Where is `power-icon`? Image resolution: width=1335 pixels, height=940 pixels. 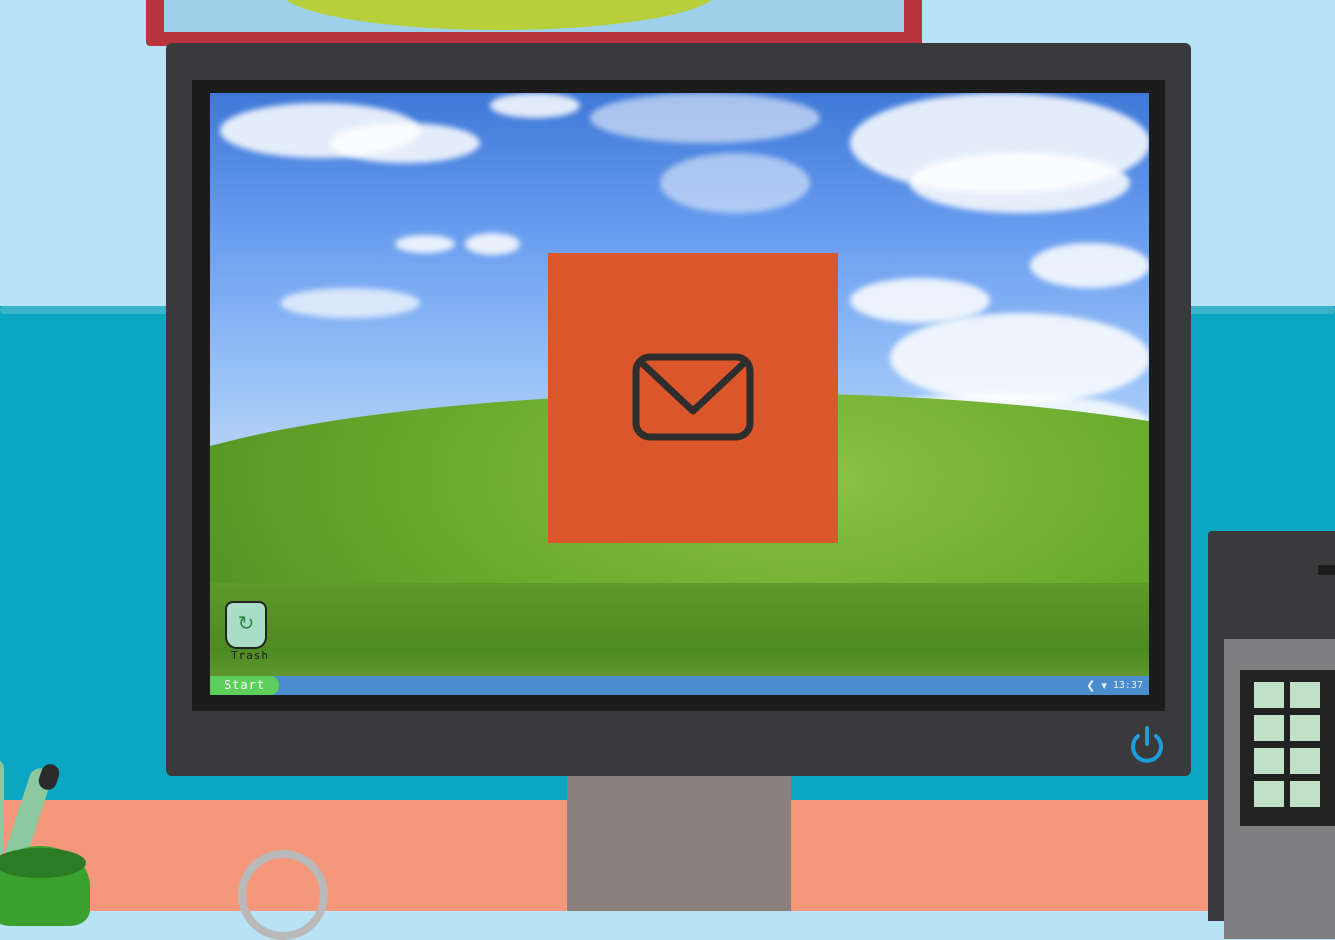
power-icon is located at coordinates (1147, 744).